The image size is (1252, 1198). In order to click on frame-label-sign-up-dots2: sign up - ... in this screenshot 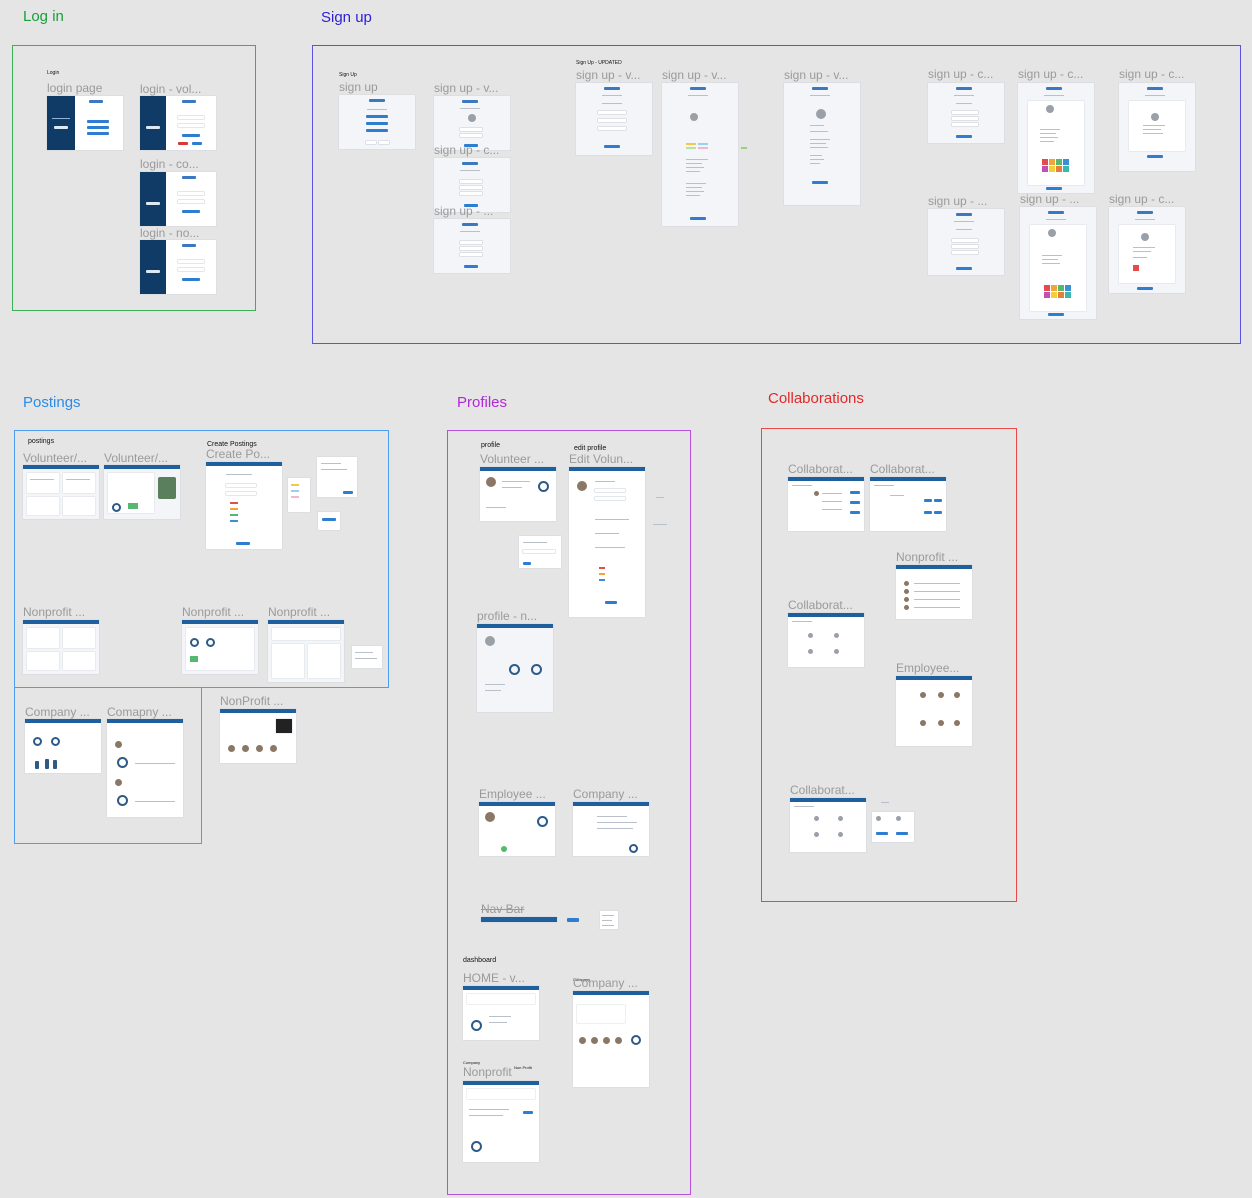, I will do `click(957, 201)`.